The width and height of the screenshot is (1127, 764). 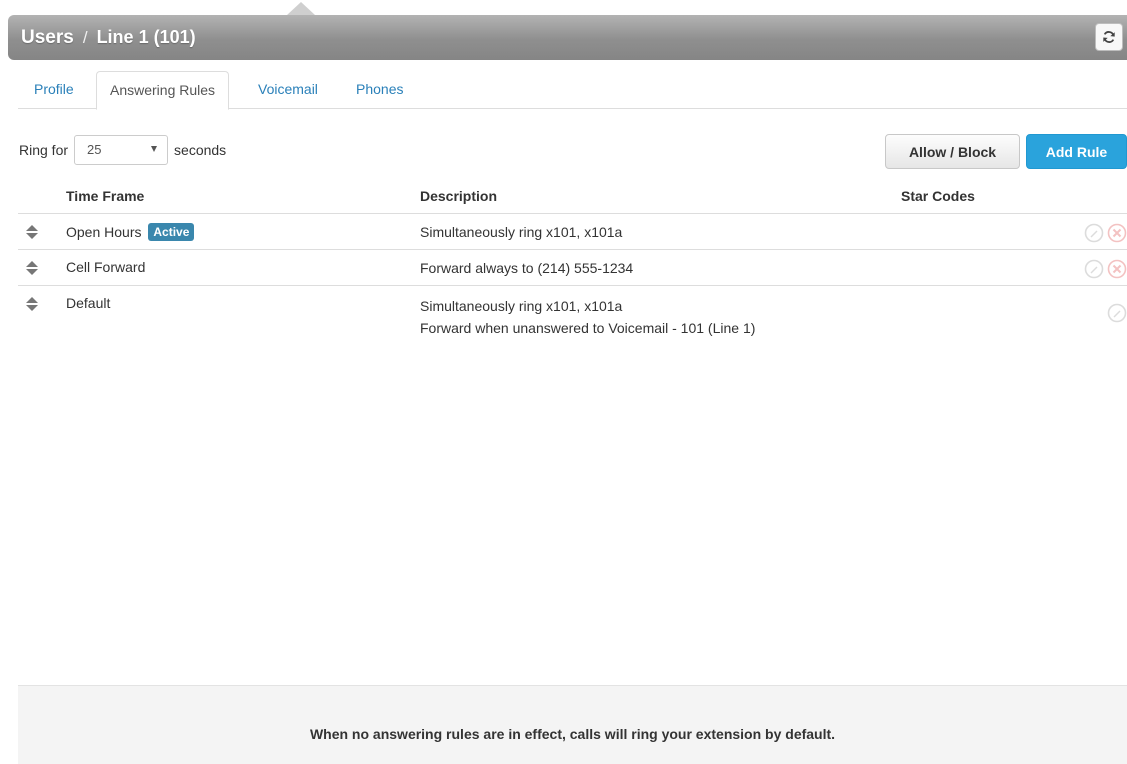 What do you see at coordinates (105, 196) in the screenshot?
I see `column-header-time-frame: Time Frame` at bounding box center [105, 196].